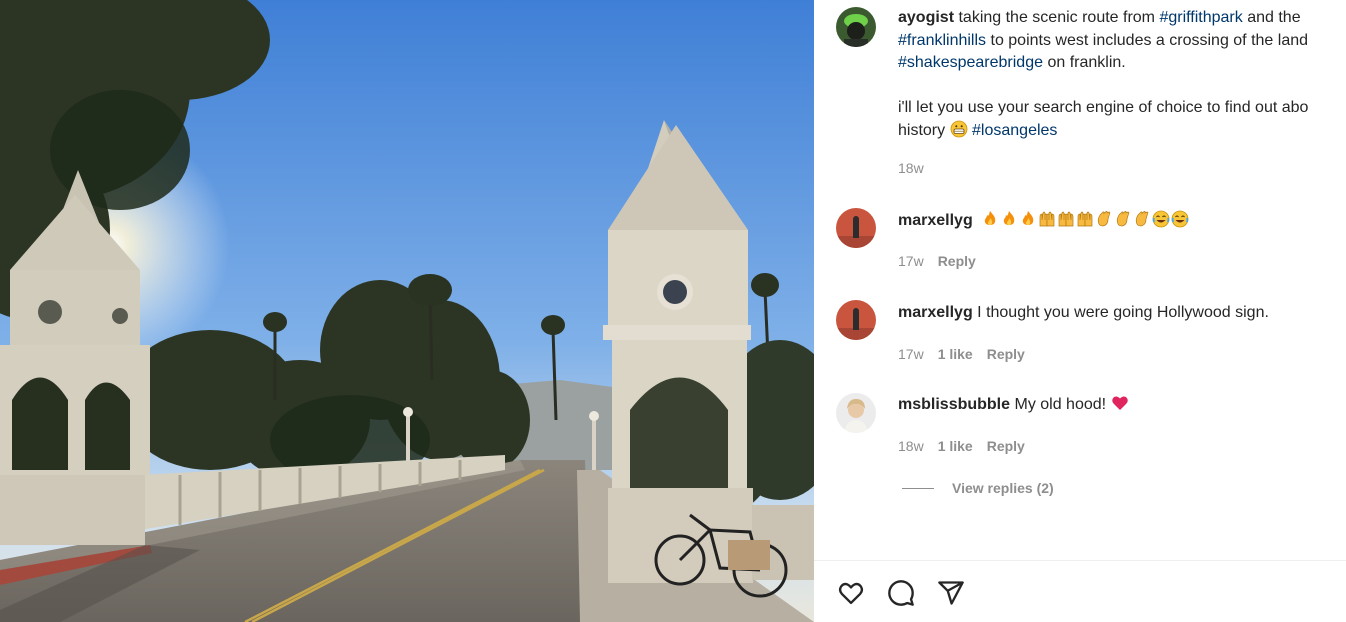  What do you see at coordinates (951, 593) in the screenshot?
I see `share-icon` at bounding box center [951, 593].